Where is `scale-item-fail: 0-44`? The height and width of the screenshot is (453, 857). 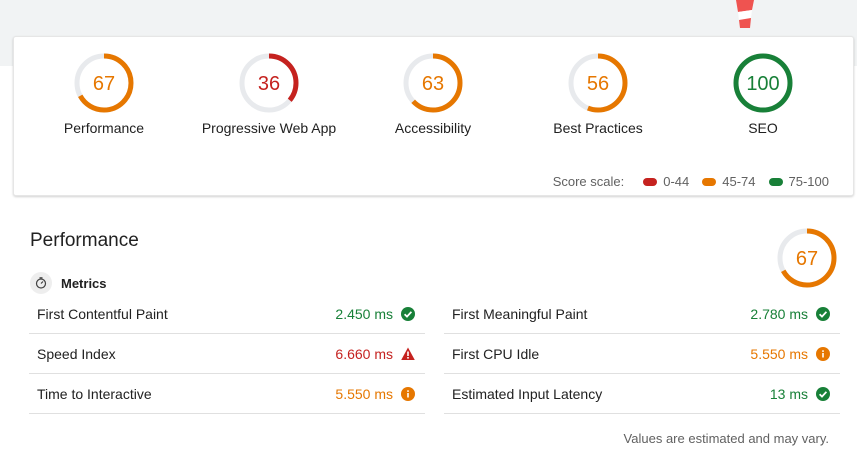
scale-item-fail: 0-44 is located at coordinates (666, 181).